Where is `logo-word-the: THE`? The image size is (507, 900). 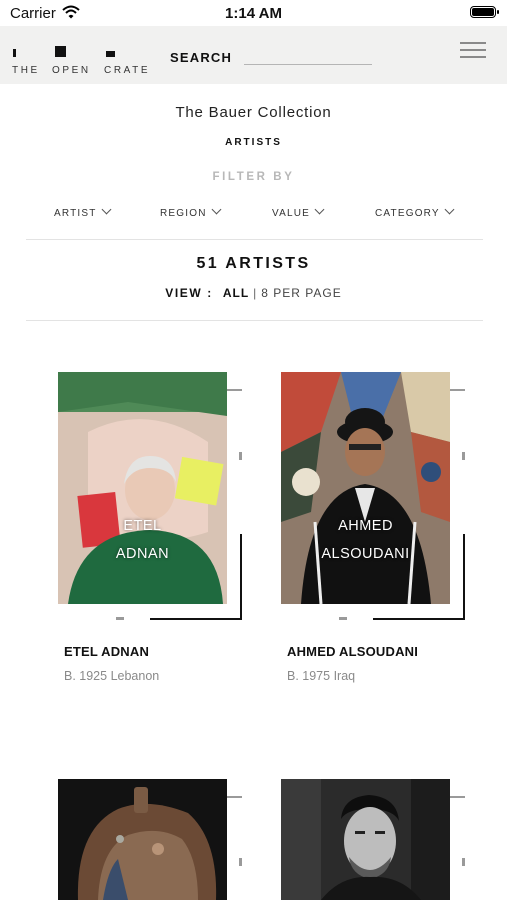
logo-word-the: THE is located at coordinates (26, 70).